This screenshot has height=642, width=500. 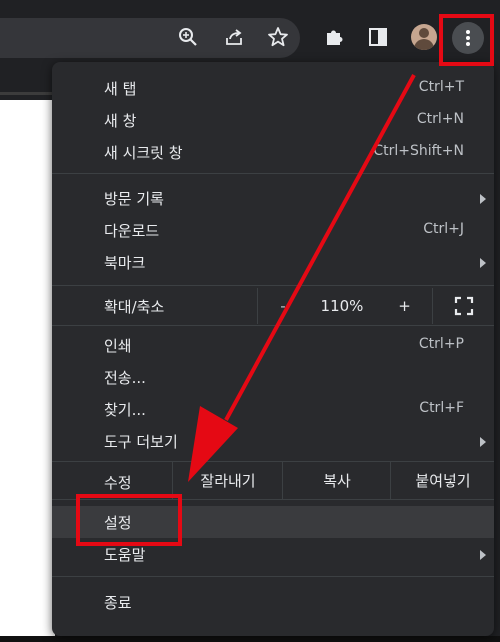 What do you see at coordinates (441, 408) in the screenshot?
I see `shortcut-label: Ctrl+F` at bounding box center [441, 408].